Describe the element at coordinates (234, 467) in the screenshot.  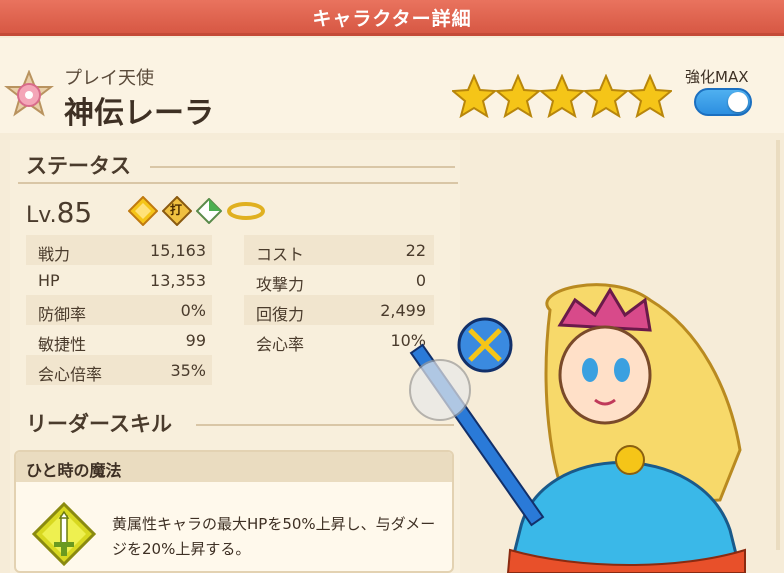
I see `skill-name-bar: ひと時の魔法` at that location.